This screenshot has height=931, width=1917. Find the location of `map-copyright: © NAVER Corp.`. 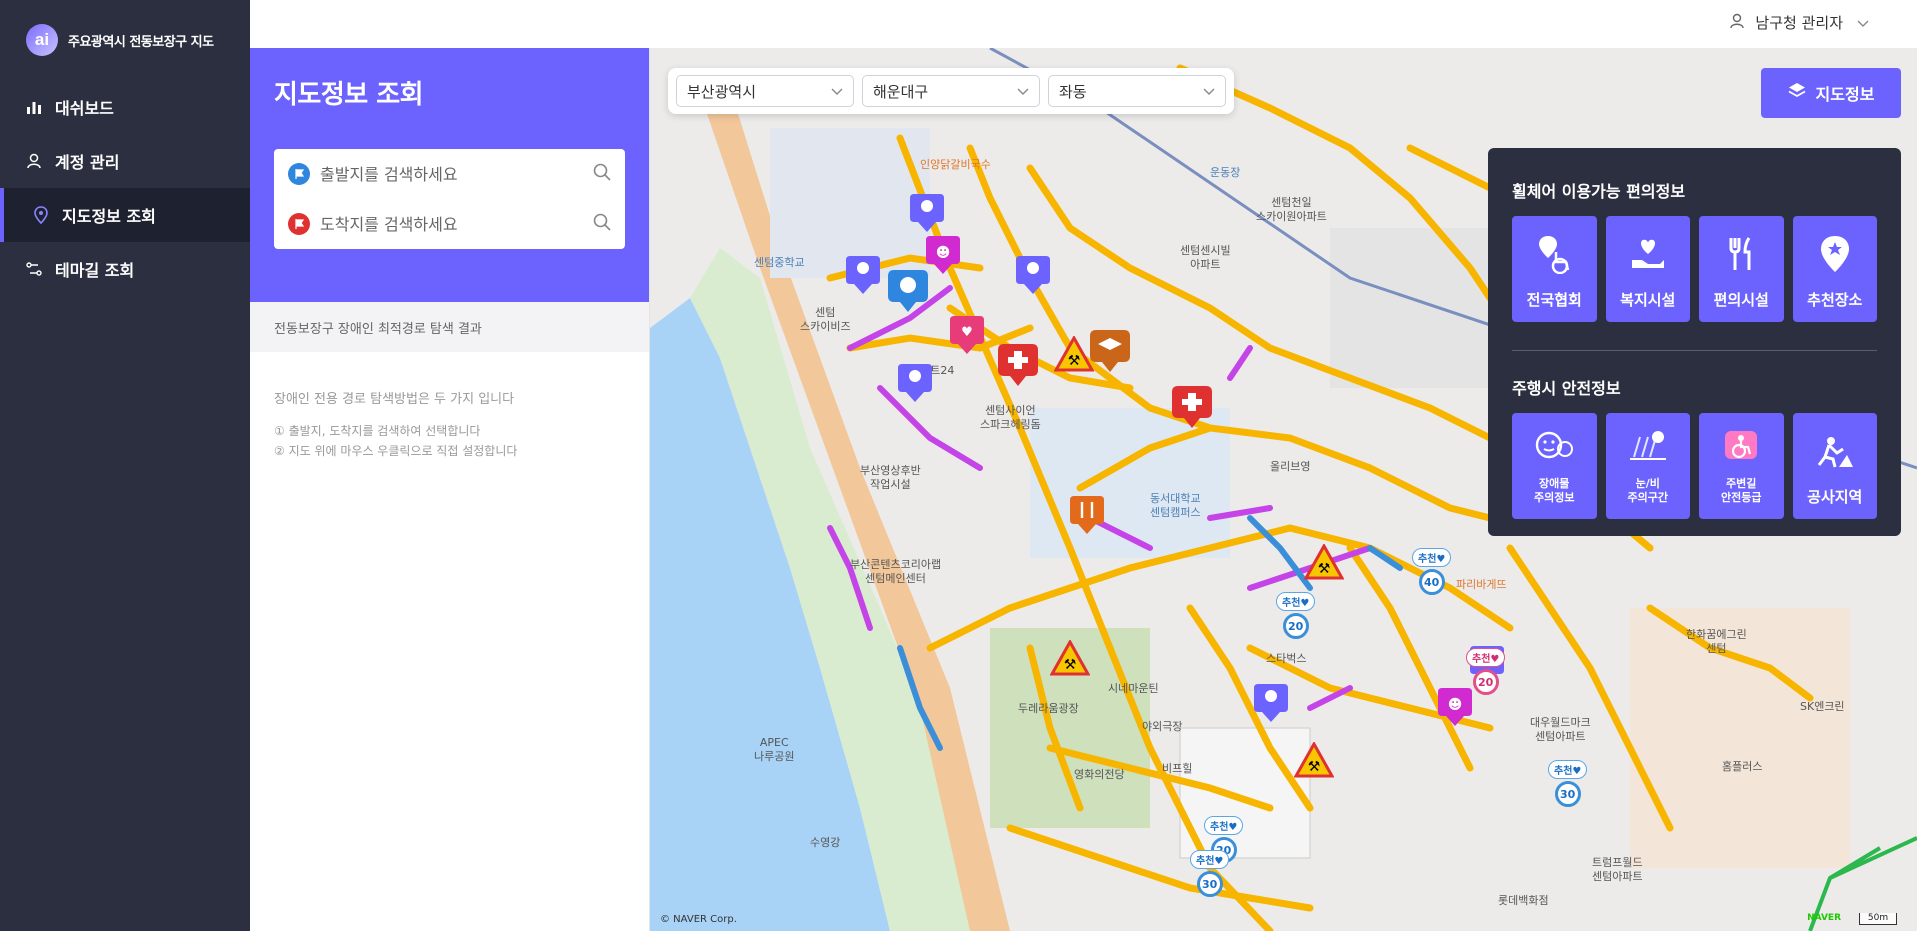

map-copyright: © NAVER Corp. is located at coordinates (698, 919).